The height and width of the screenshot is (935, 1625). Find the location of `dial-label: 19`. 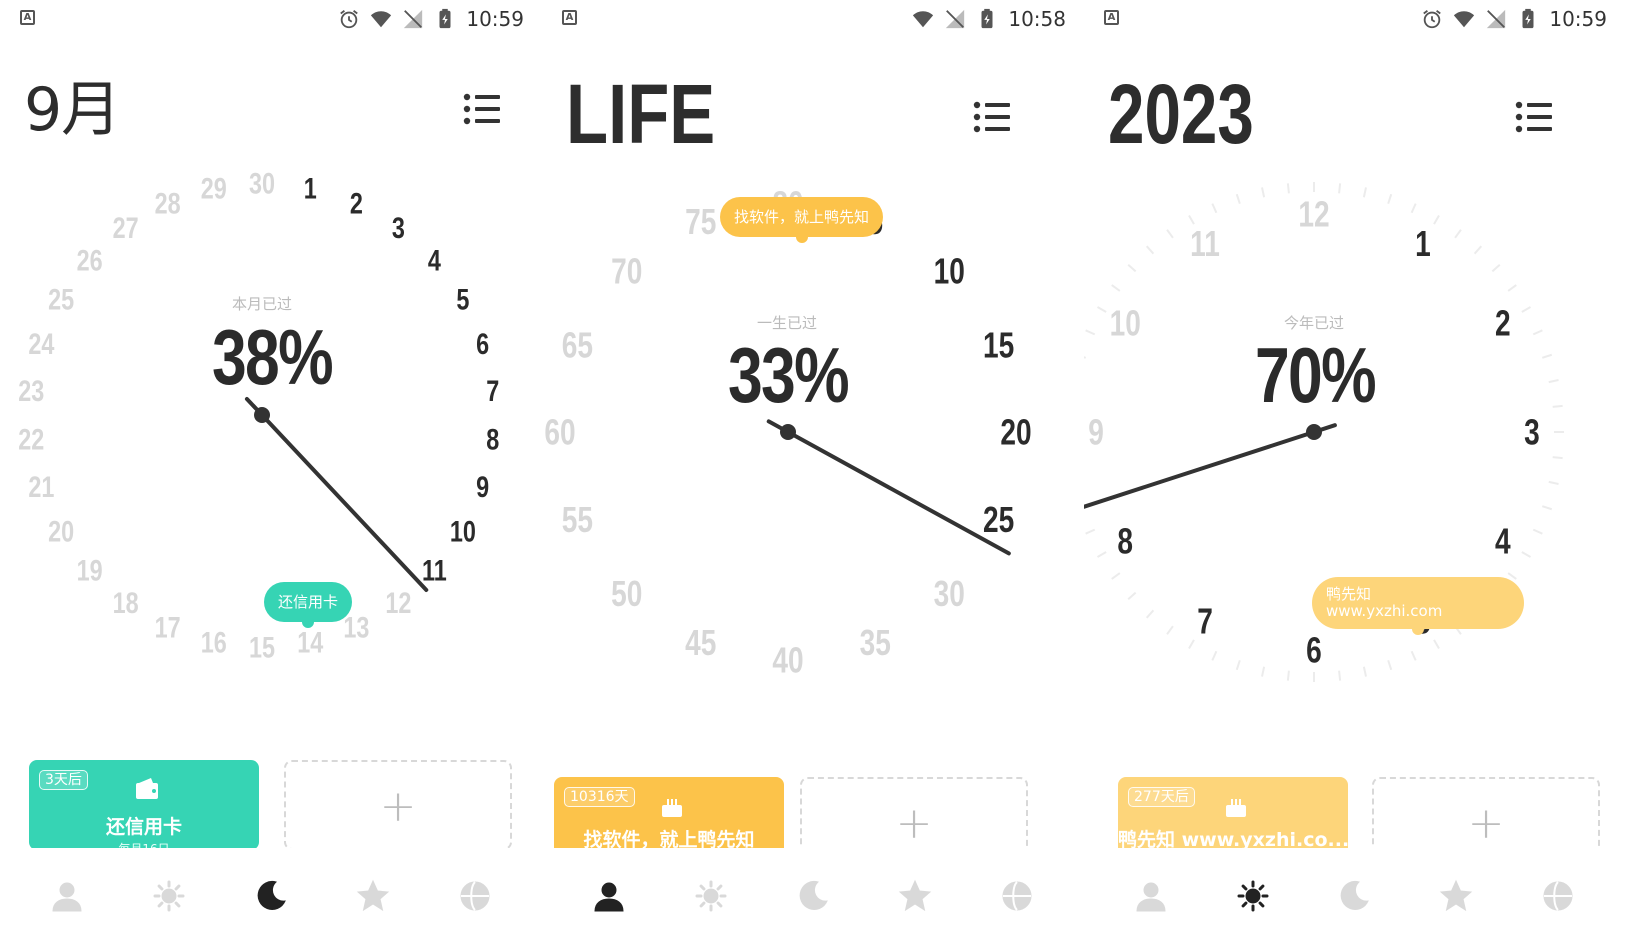

dial-label: 19 is located at coordinates (90, 570).